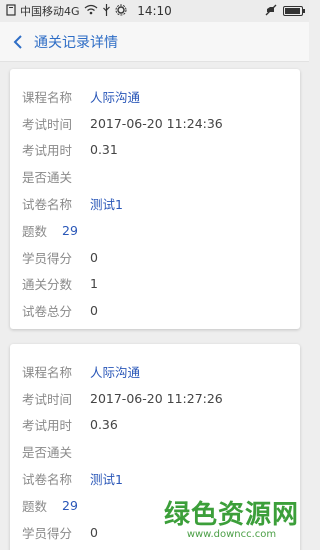 This screenshot has width=320, height=550. What do you see at coordinates (104, 425) in the screenshot?
I see `duration-value: 0.36` at bounding box center [104, 425].